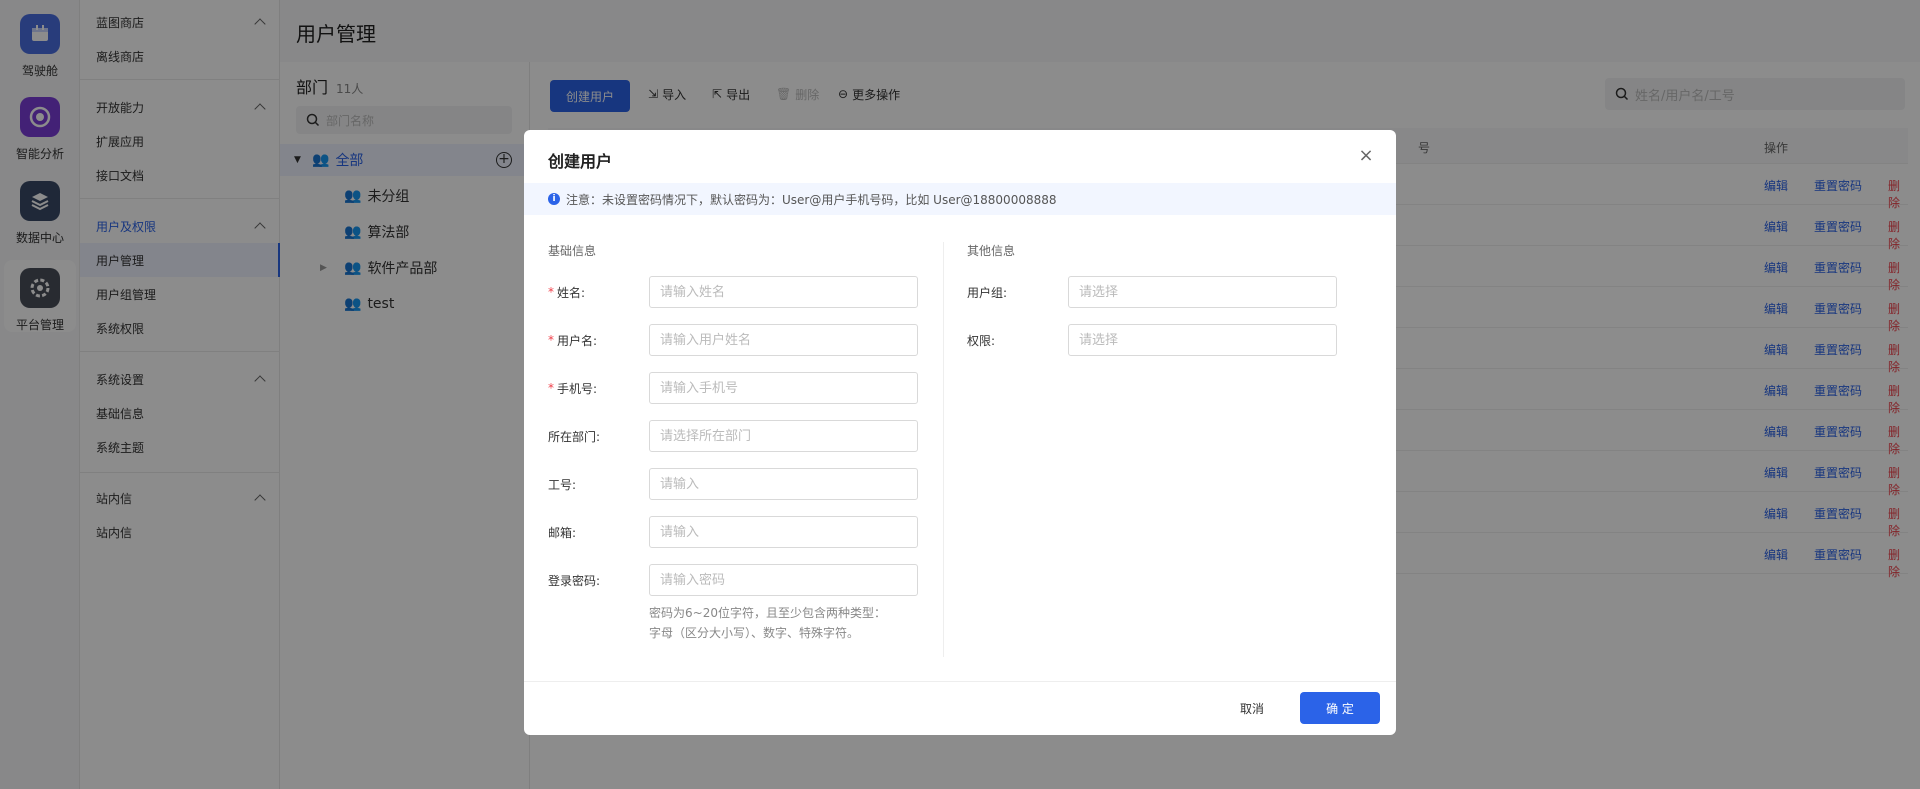 The width and height of the screenshot is (1920, 789). What do you see at coordinates (573, 388) in the screenshot?
I see `phone-label: * 手机号:` at bounding box center [573, 388].